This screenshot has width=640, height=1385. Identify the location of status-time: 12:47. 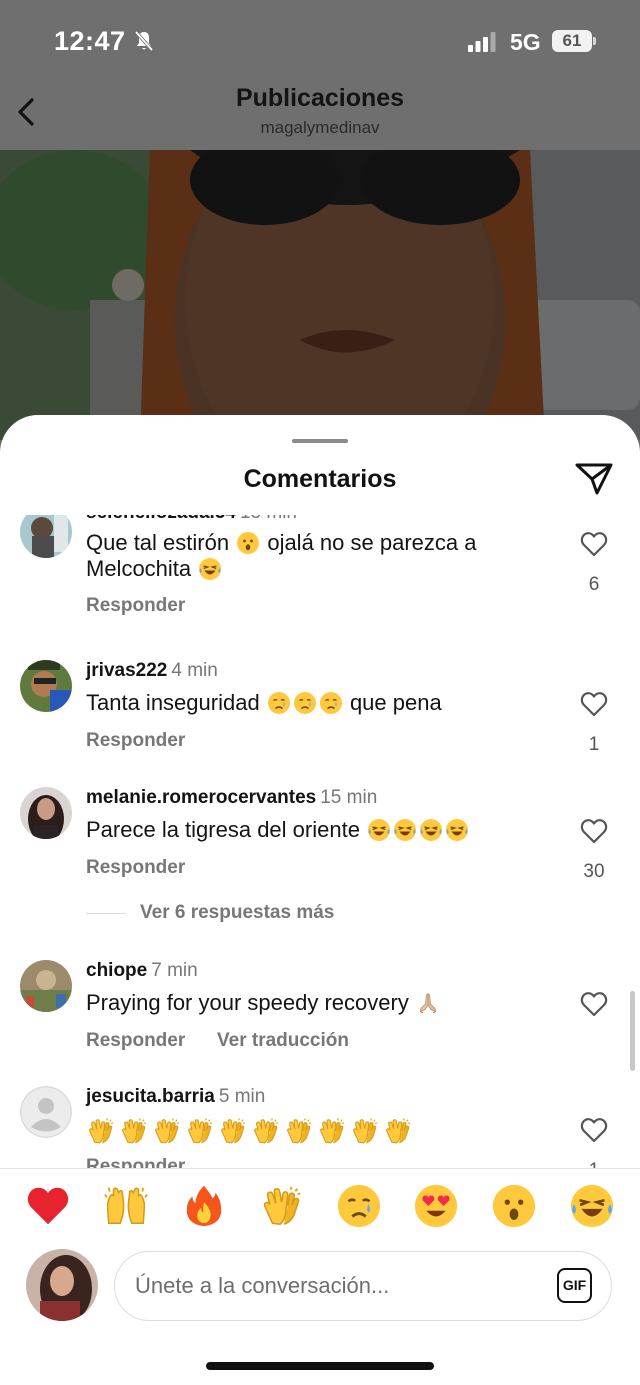
(90, 41).